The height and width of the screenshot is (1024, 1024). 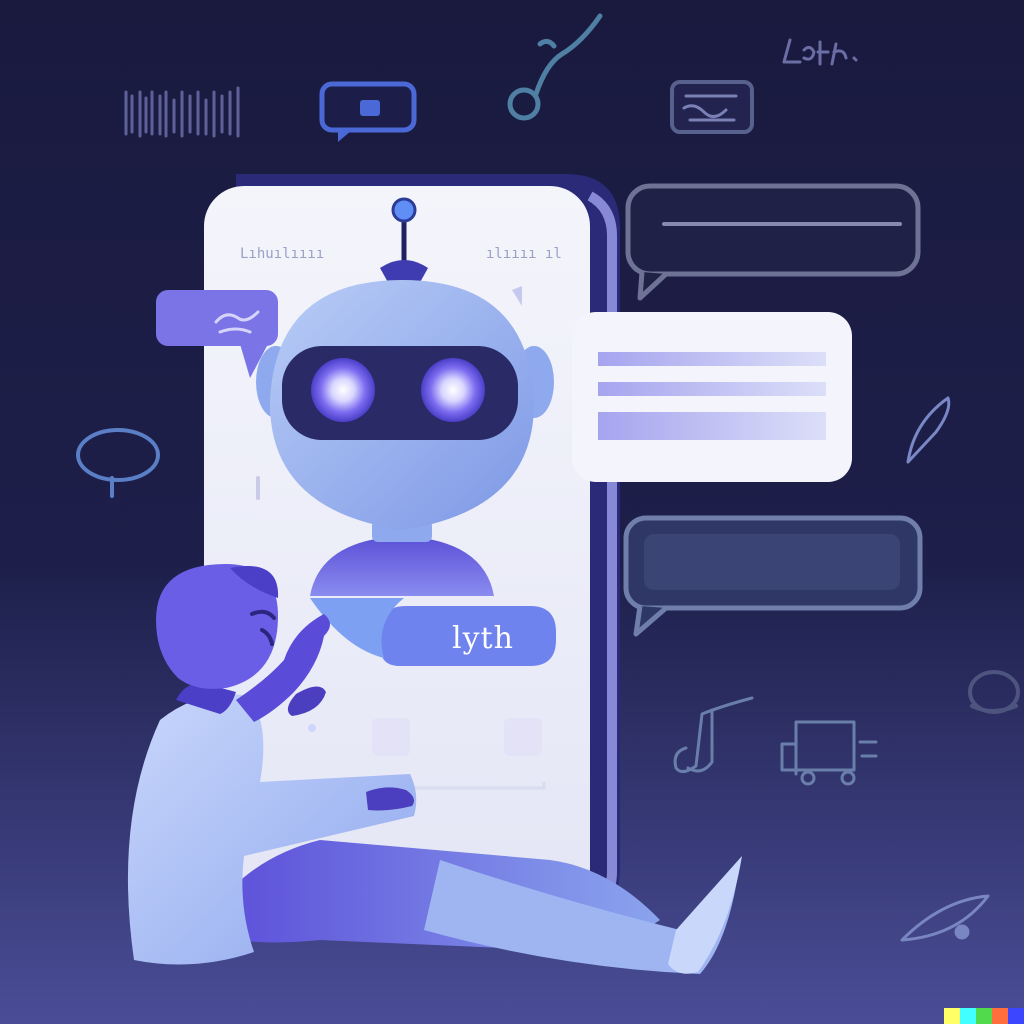 What do you see at coordinates (343, 390) in the screenshot?
I see `robot-left-eye` at bounding box center [343, 390].